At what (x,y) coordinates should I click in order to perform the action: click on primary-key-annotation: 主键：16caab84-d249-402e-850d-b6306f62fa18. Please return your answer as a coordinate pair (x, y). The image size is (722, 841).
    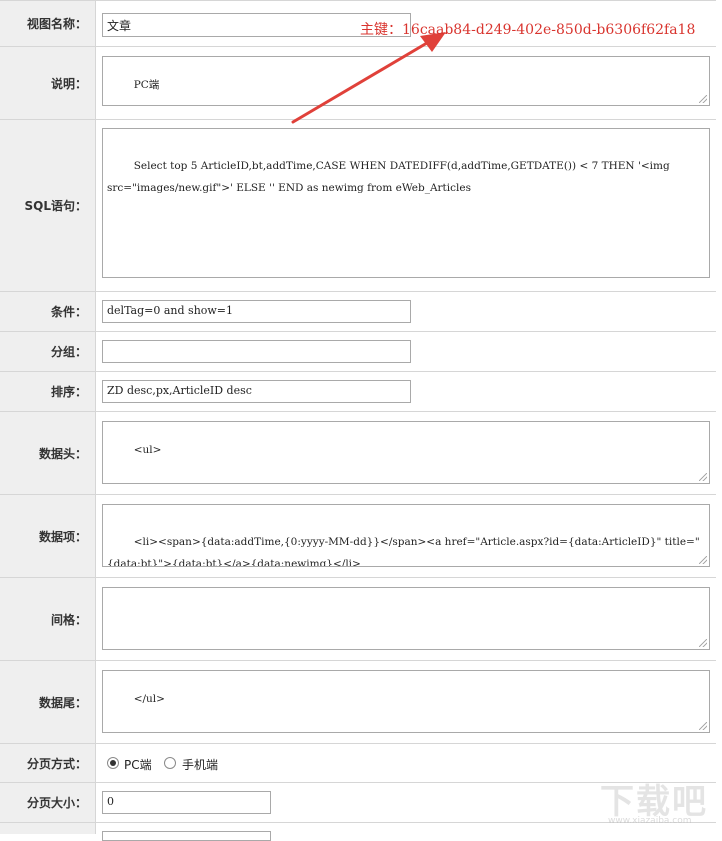
    Looking at the image, I should click on (528, 30).